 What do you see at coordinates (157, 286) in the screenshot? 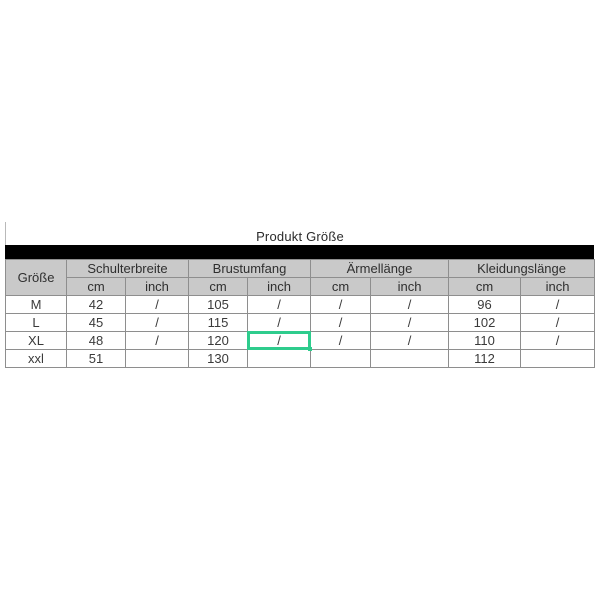
I see `header-unit-1: inch` at bounding box center [157, 286].